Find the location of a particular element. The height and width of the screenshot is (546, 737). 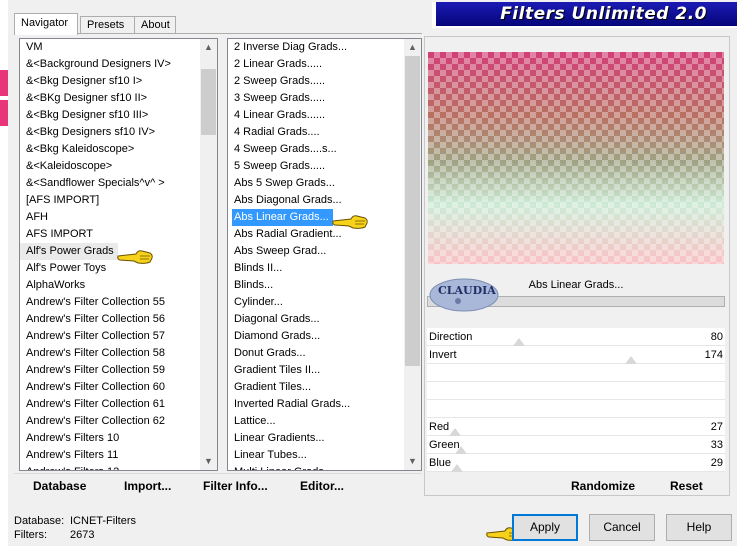

category-item: &<Sandflower Specials^v^ > is located at coordinates (110, 183).